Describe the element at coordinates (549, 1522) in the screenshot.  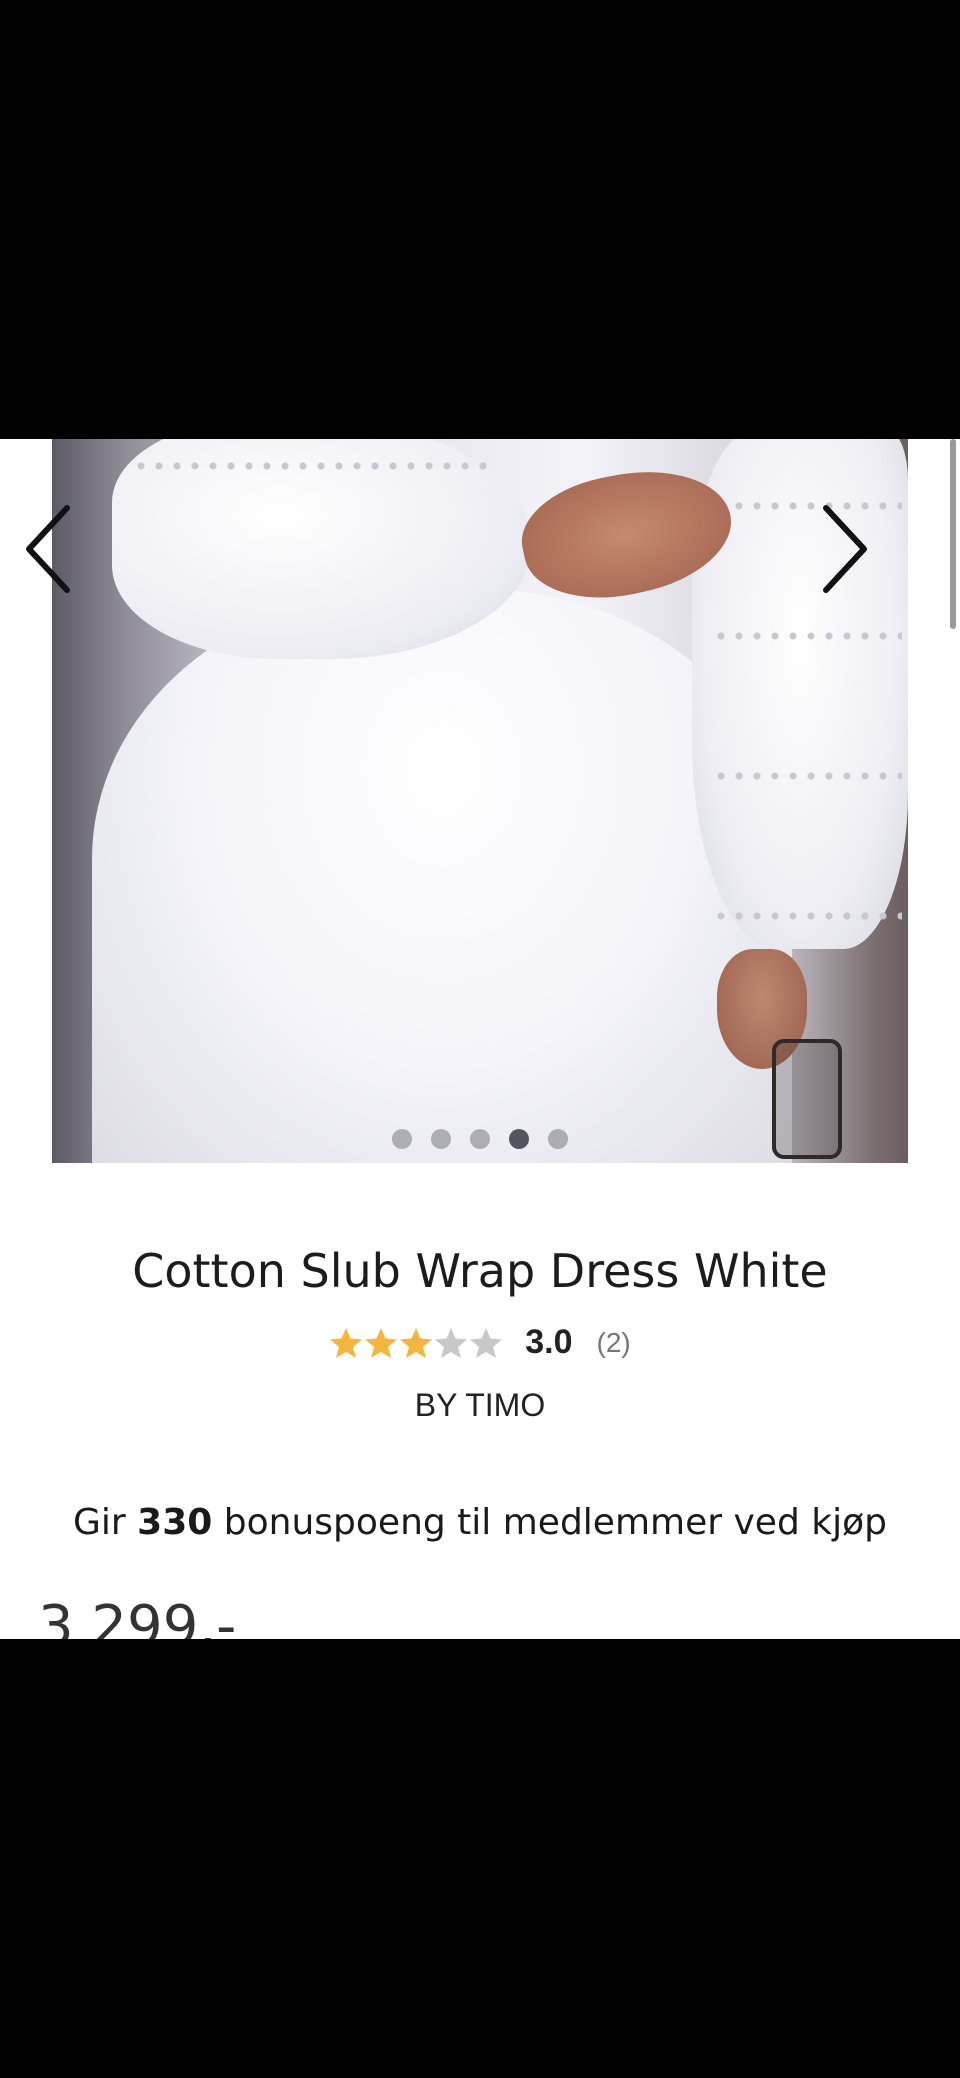
I see `bonus-suffix: bonuspoeng til medlemmer ved kjøp` at that location.